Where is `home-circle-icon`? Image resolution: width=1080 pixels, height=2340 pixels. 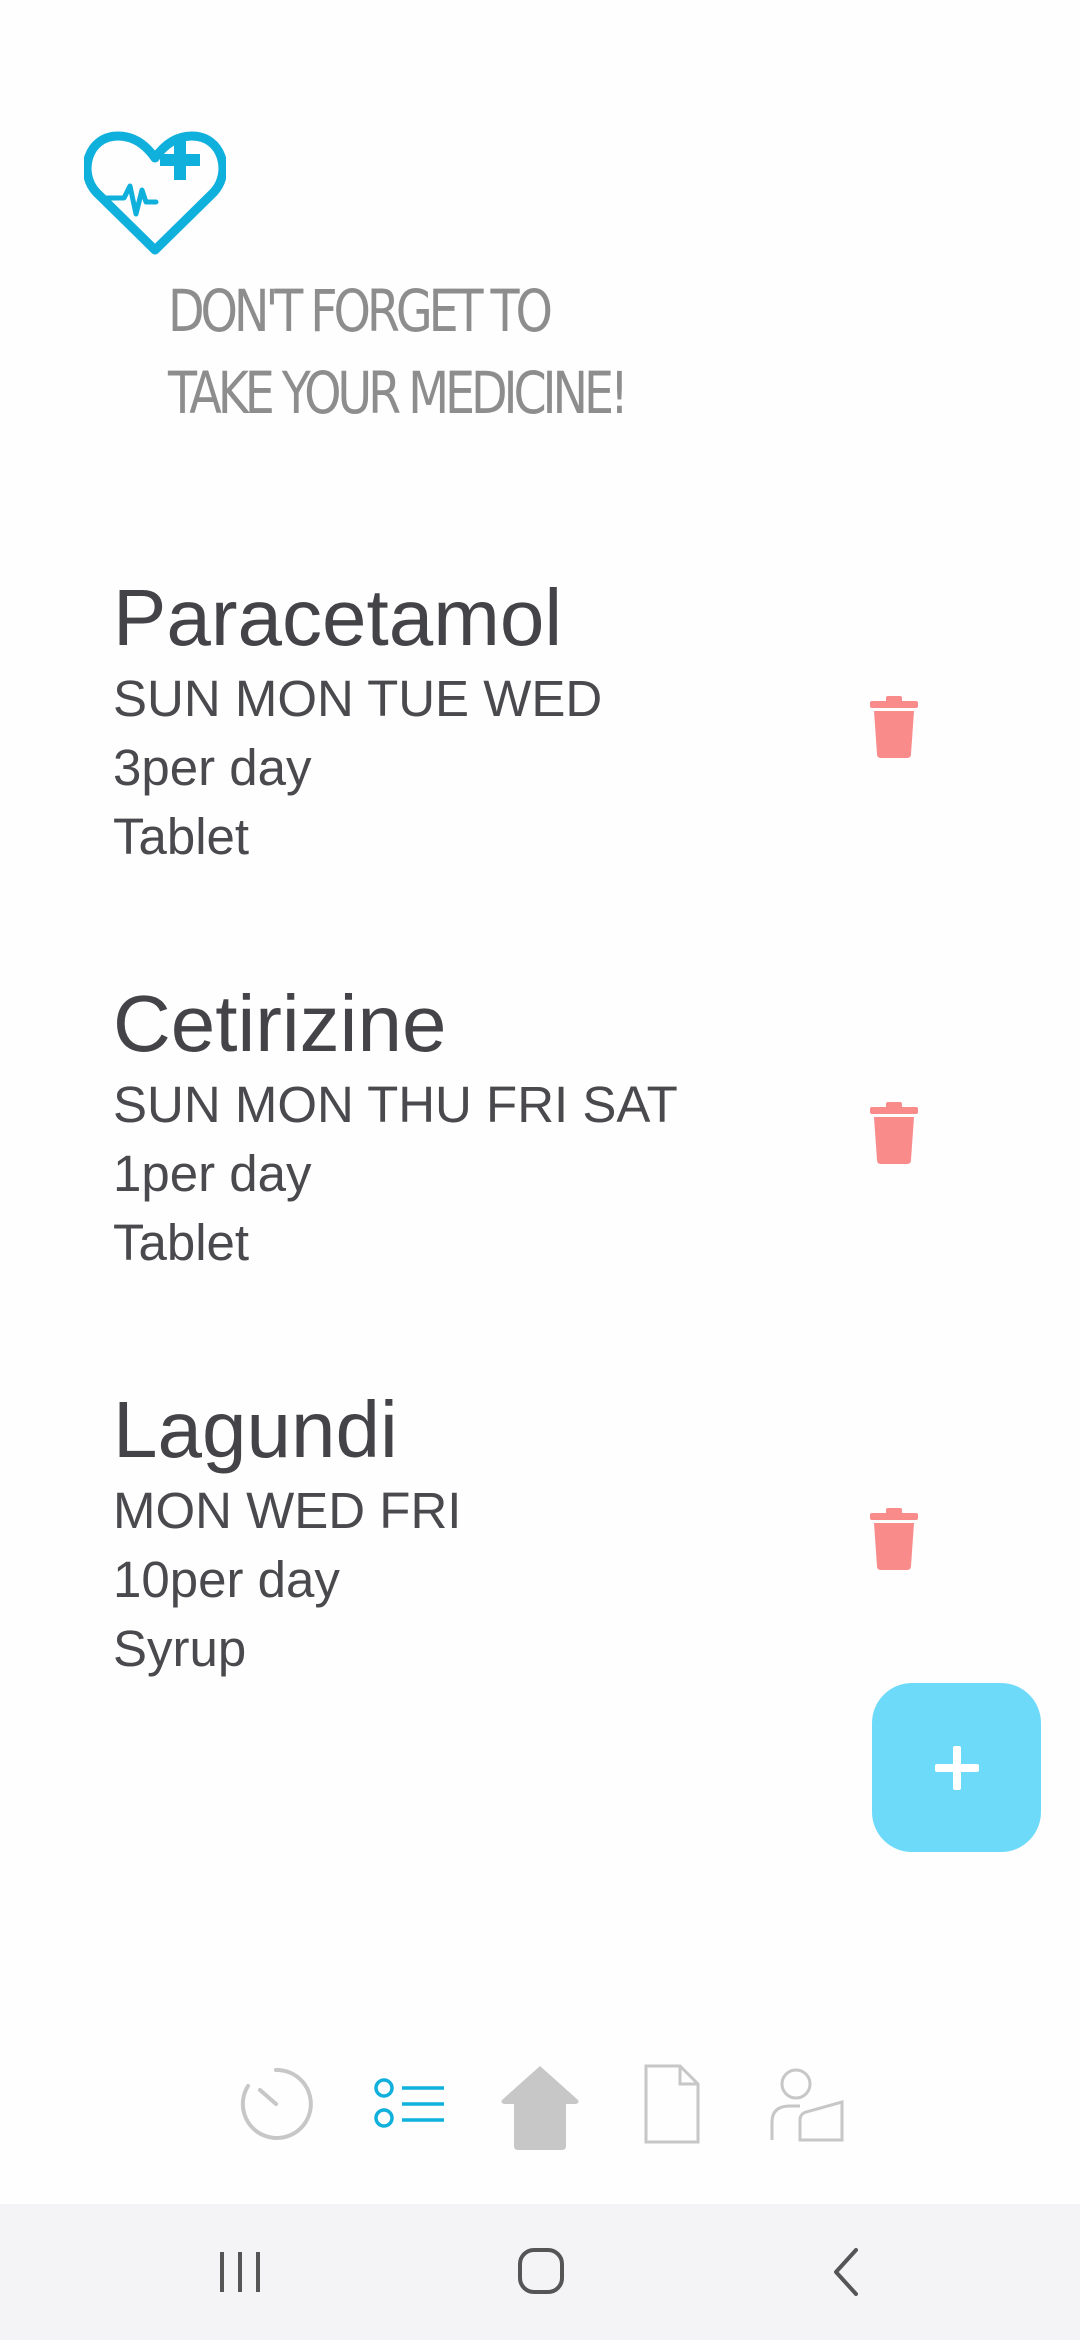
home-circle-icon is located at coordinates (541, 2271).